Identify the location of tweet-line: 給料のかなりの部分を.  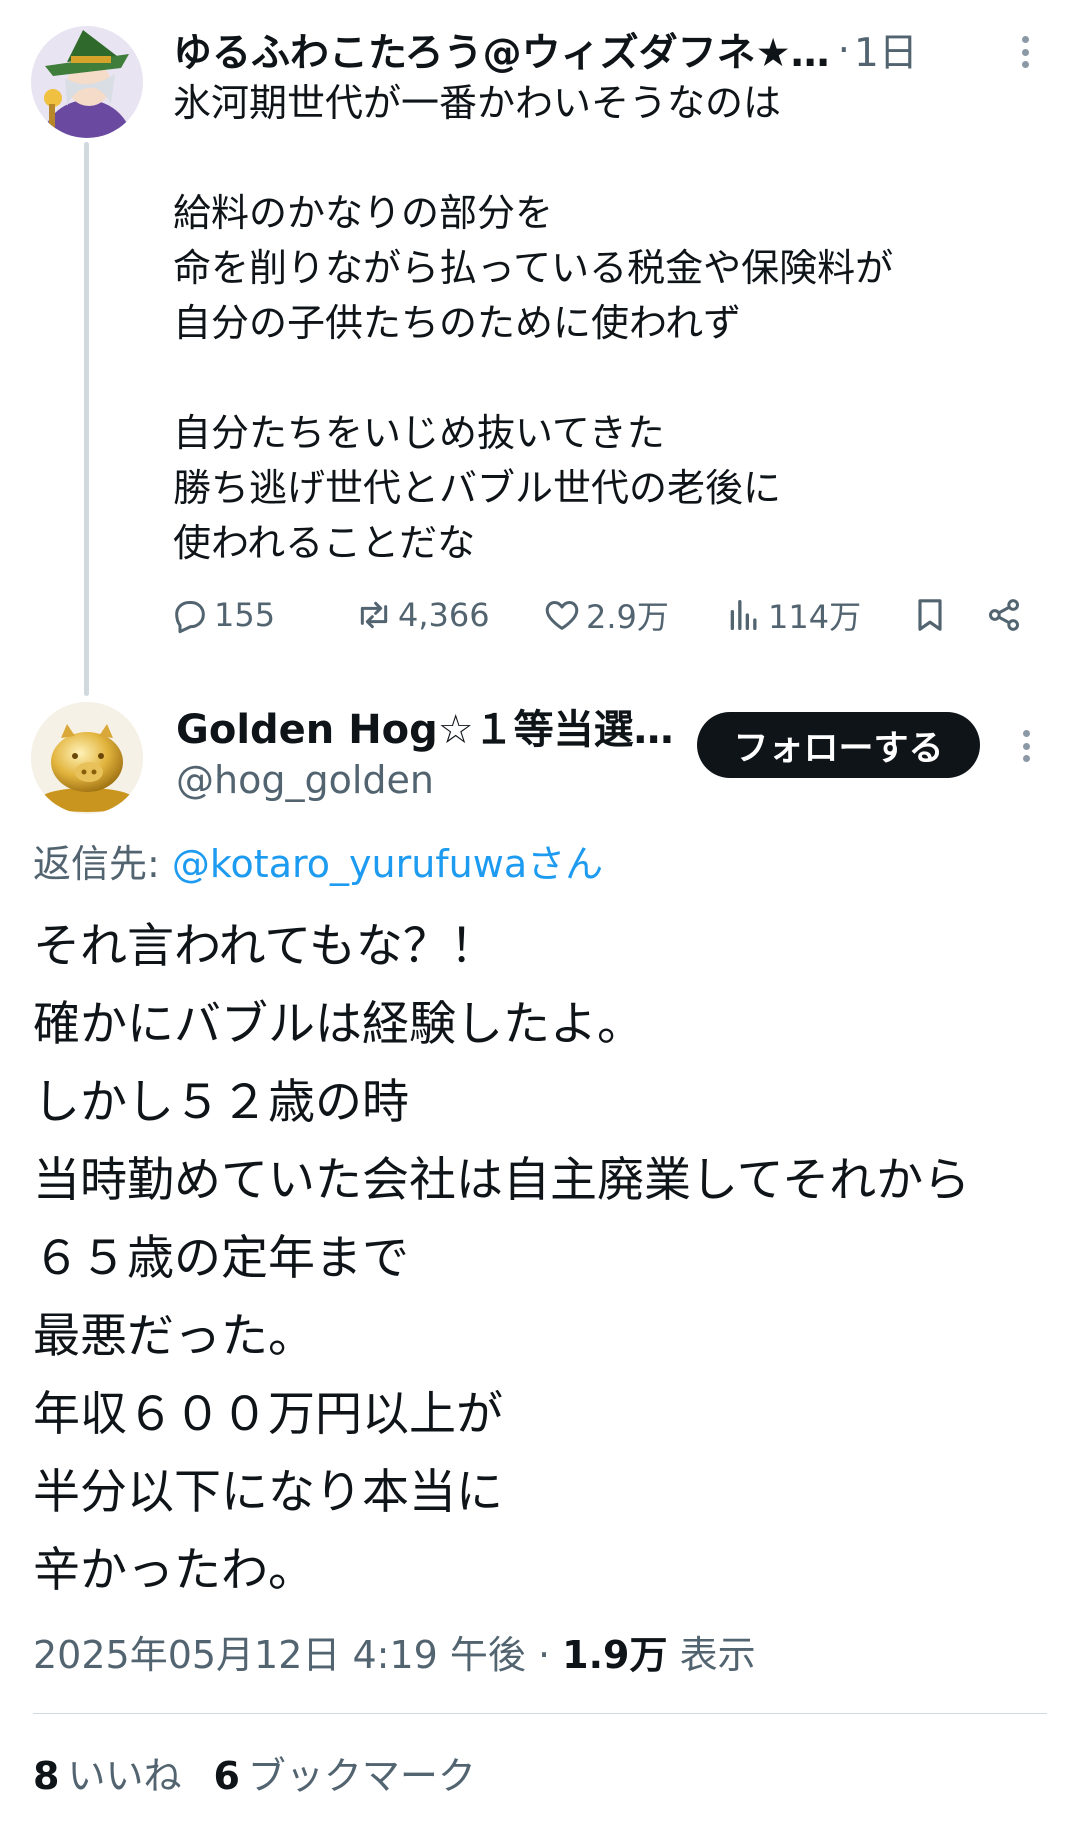
(363, 213).